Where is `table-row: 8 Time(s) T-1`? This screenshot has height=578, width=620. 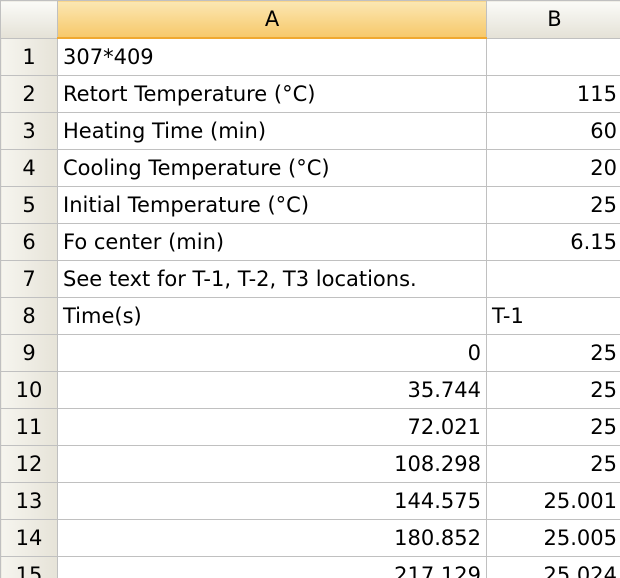
table-row: 8 Time(s) T-1 is located at coordinates (310, 316).